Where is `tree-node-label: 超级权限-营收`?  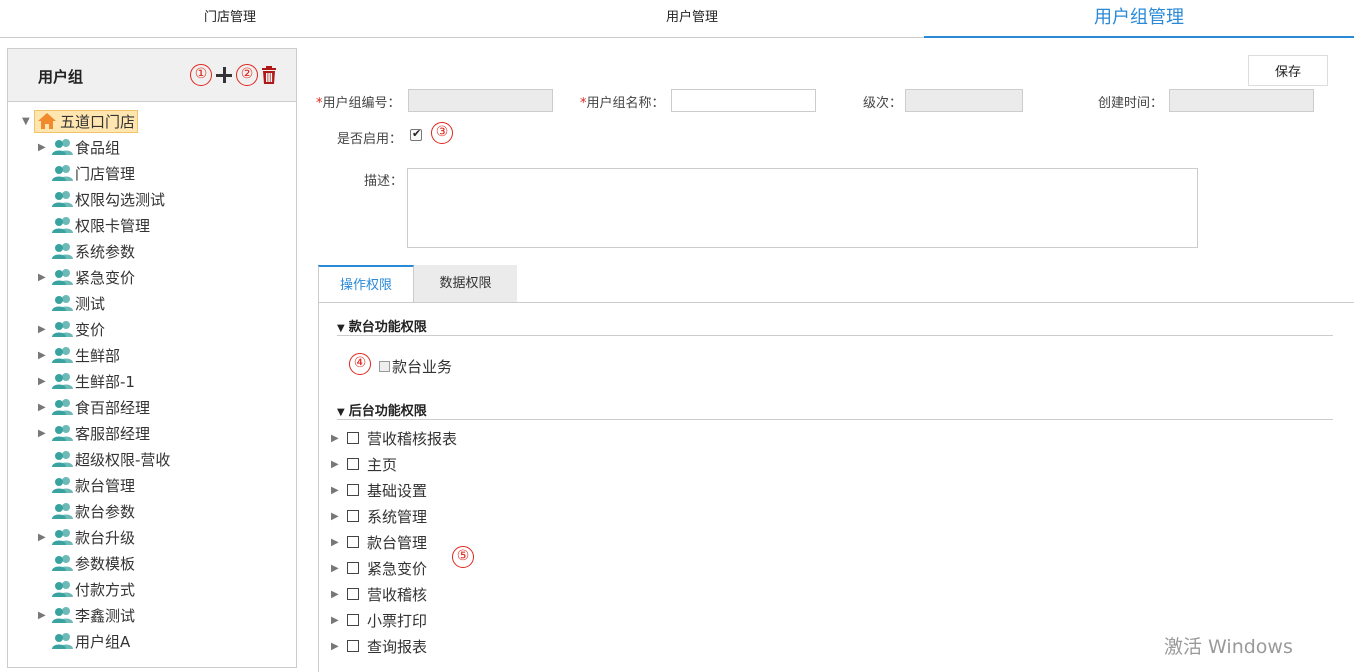
tree-node-label: 超级权限-营收 is located at coordinates (123, 459).